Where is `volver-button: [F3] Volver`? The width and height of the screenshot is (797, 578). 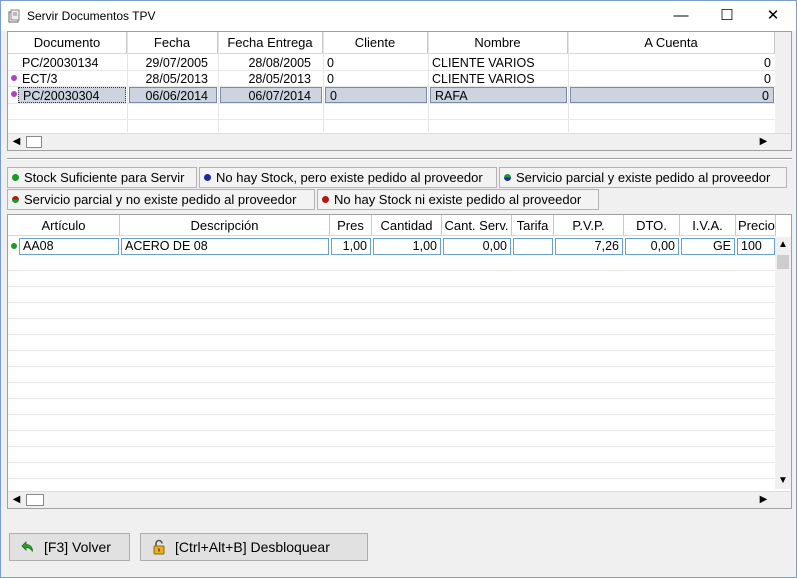 volver-button: [F3] Volver is located at coordinates (69, 547).